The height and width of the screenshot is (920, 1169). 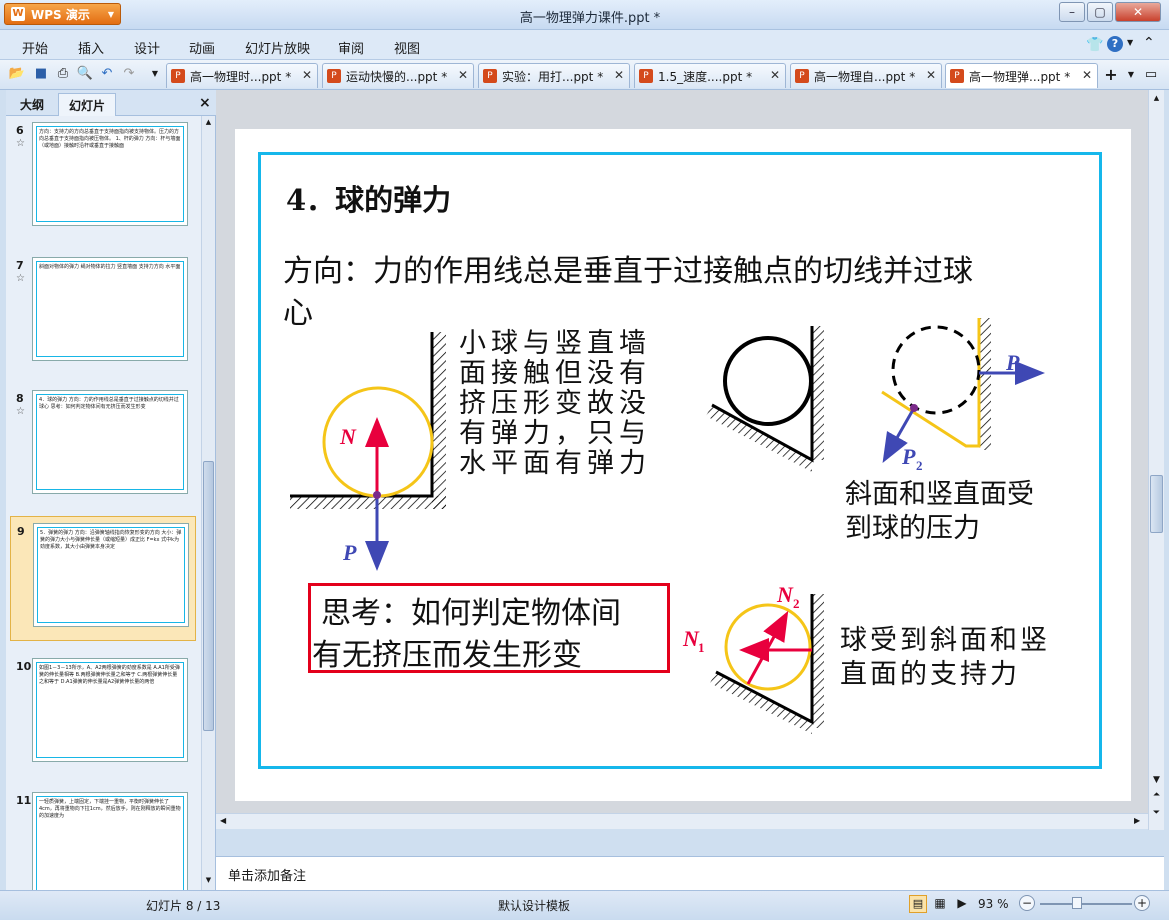 I want to click on dashed-ball, so click(x=936, y=370).